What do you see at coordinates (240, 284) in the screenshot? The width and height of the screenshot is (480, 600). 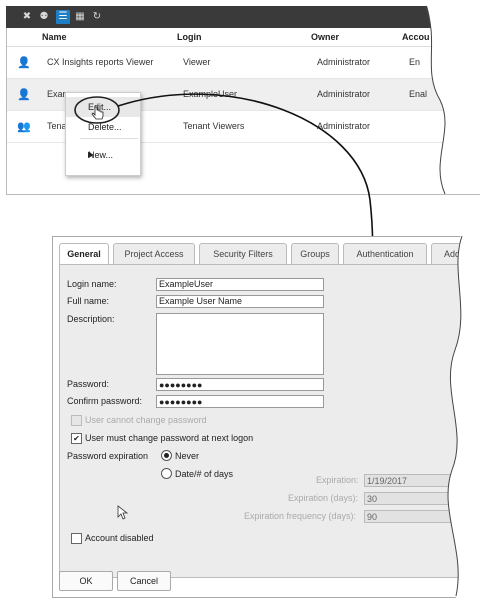 I see `login-name-field` at bounding box center [240, 284].